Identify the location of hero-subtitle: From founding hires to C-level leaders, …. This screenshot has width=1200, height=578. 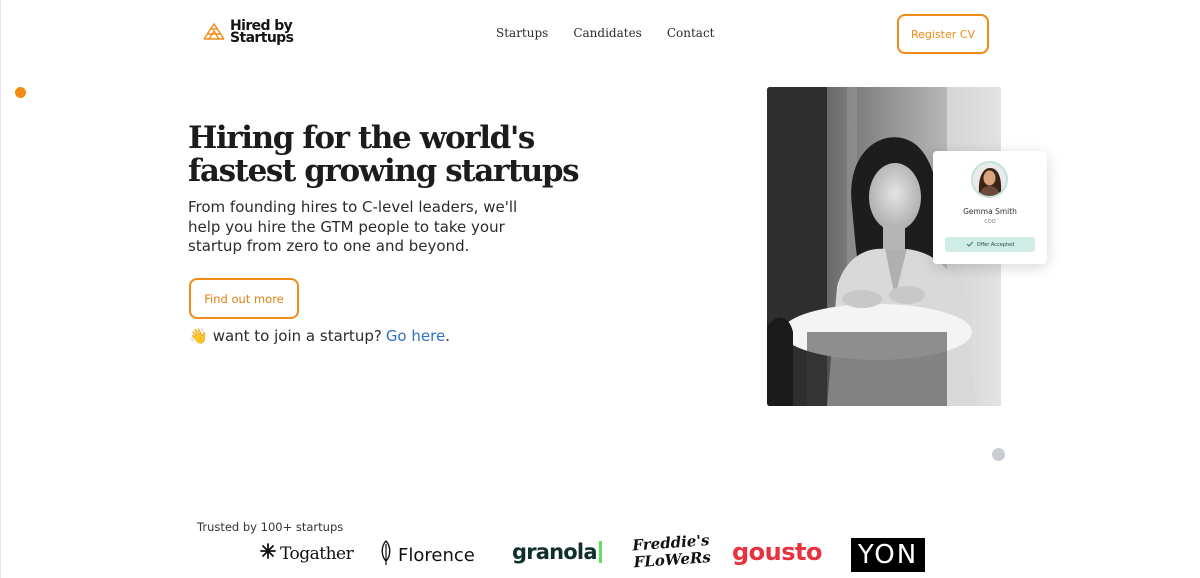
(353, 226).